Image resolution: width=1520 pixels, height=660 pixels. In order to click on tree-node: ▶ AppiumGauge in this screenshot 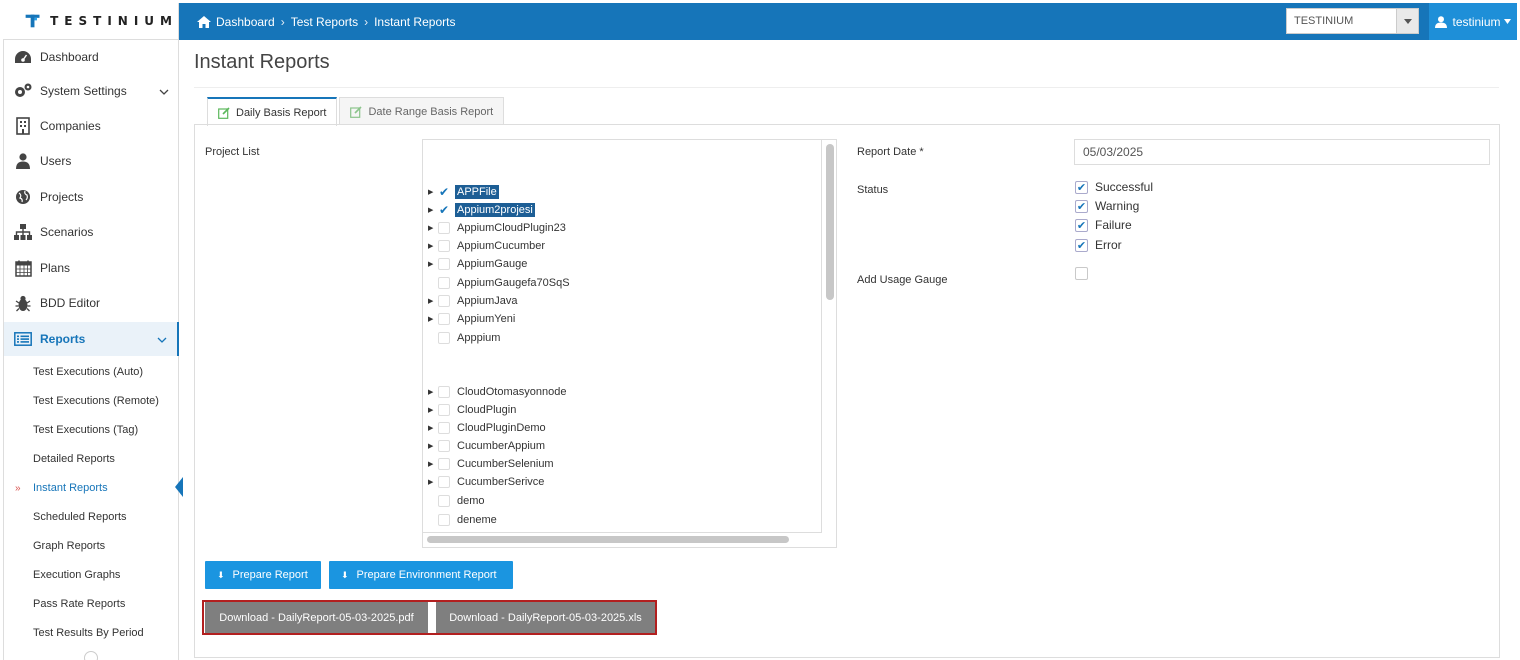, I will do `click(478, 263)`.